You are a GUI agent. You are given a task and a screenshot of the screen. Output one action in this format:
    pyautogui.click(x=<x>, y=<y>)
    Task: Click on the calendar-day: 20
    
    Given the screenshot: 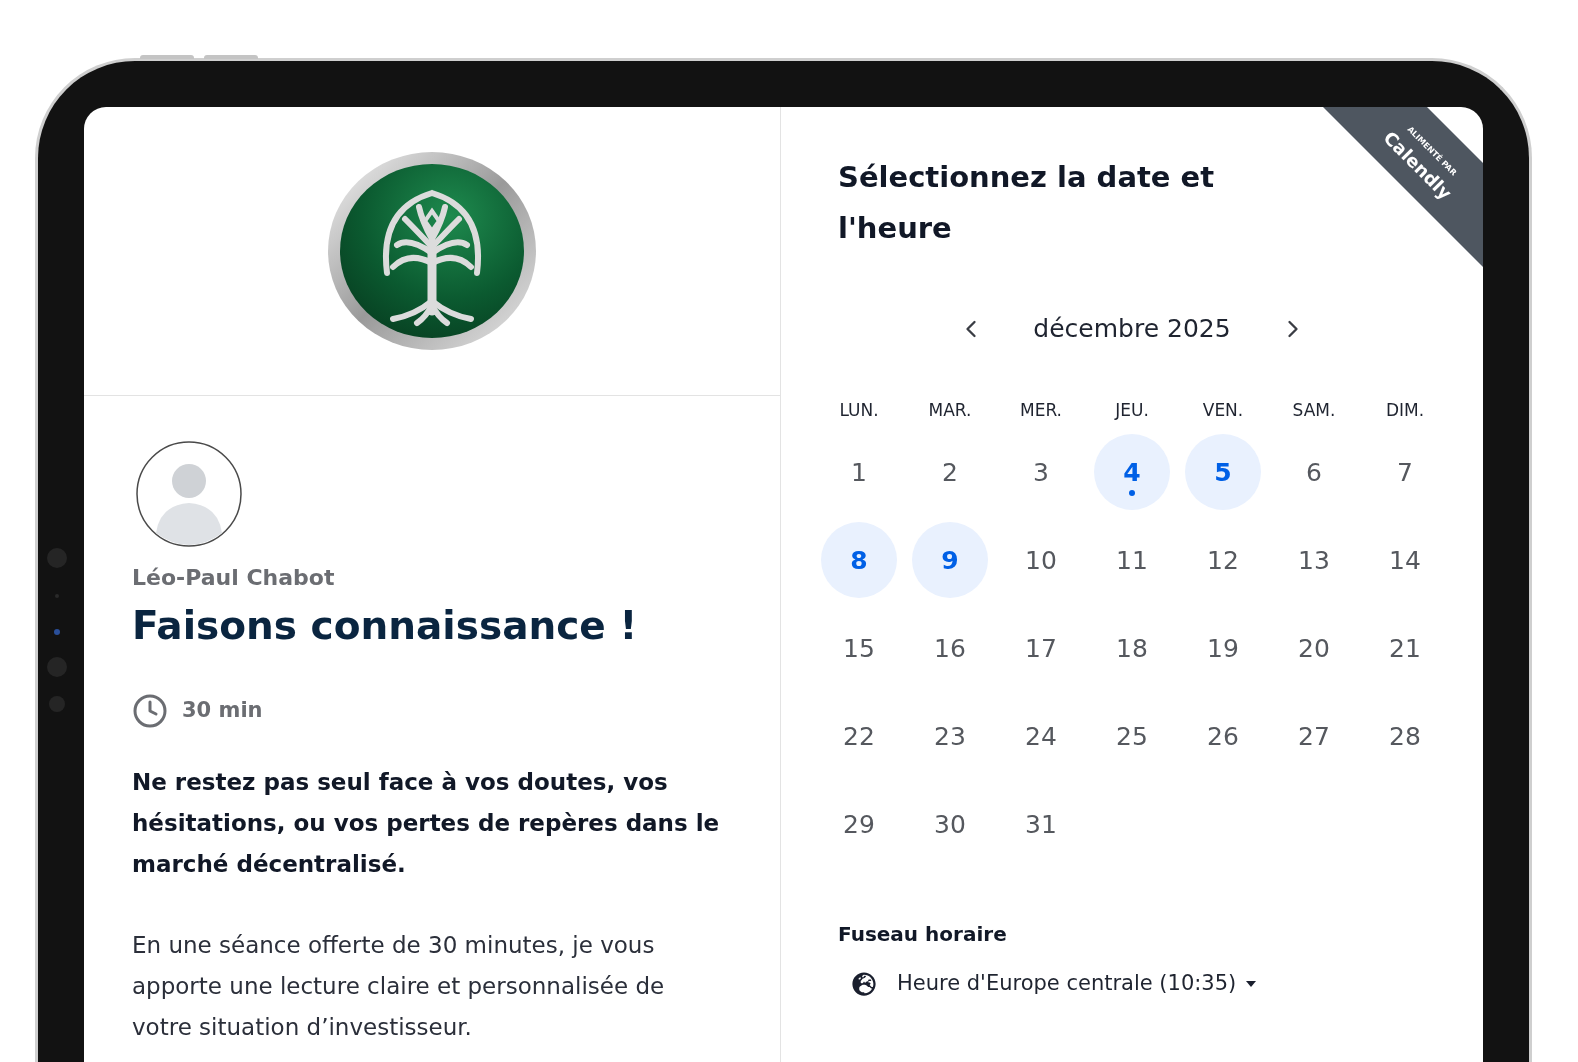 What is the action you would take?
    pyautogui.click(x=1314, y=648)
    